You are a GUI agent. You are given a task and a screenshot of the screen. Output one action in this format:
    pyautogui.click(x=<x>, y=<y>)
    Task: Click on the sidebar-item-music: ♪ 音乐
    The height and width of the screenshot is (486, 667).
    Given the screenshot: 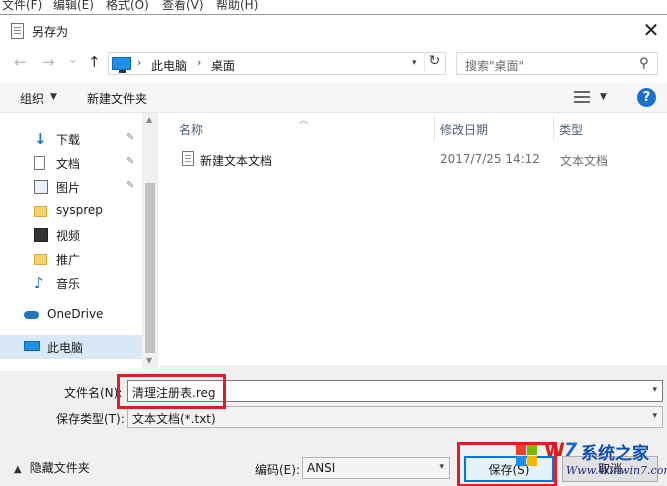 What is the action you would take?
    pyautogui.click(x=71, y=283)
    